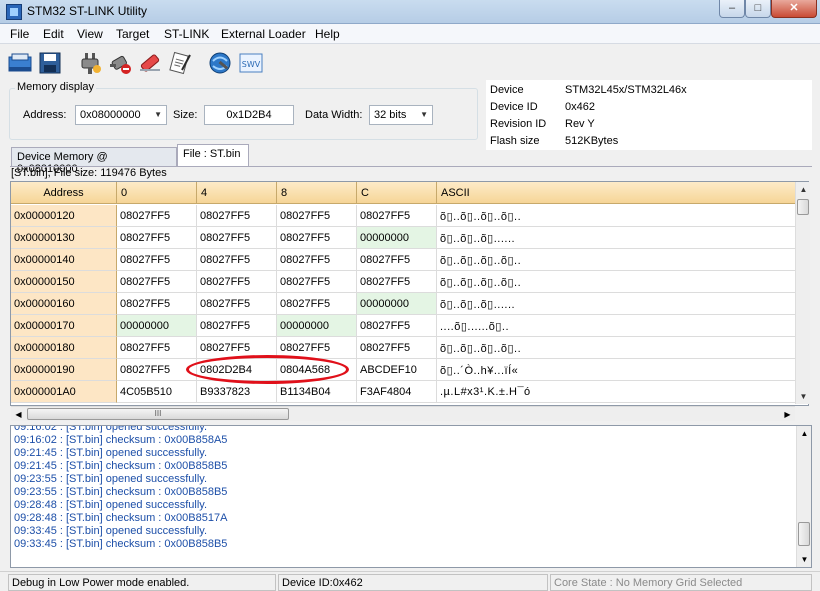 The height and width of the screenshot is (591, 820). Describe the element at coordinates (220, 63) in the screenshot. I see `firmware-update-icon` at that location.